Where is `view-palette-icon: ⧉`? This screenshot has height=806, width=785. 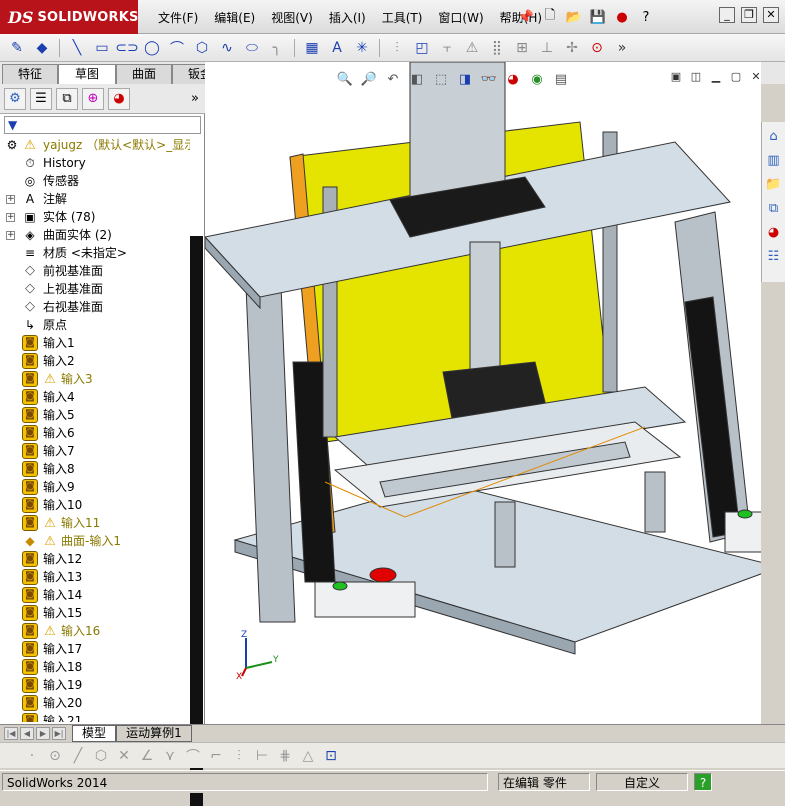
view-palette-icon: ⧉ is located at coordinates (774, 208).